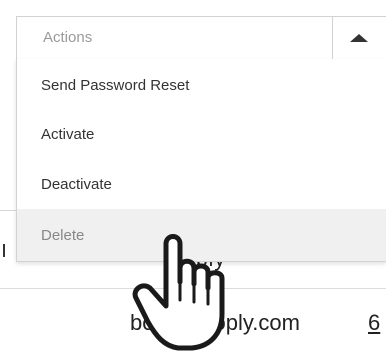 Image resolution: width=386 pixels, height=356 pixels. Describe the element at coordinates (68, 134) in the screenshot. I see `menu-item-label: Activate` at that location.